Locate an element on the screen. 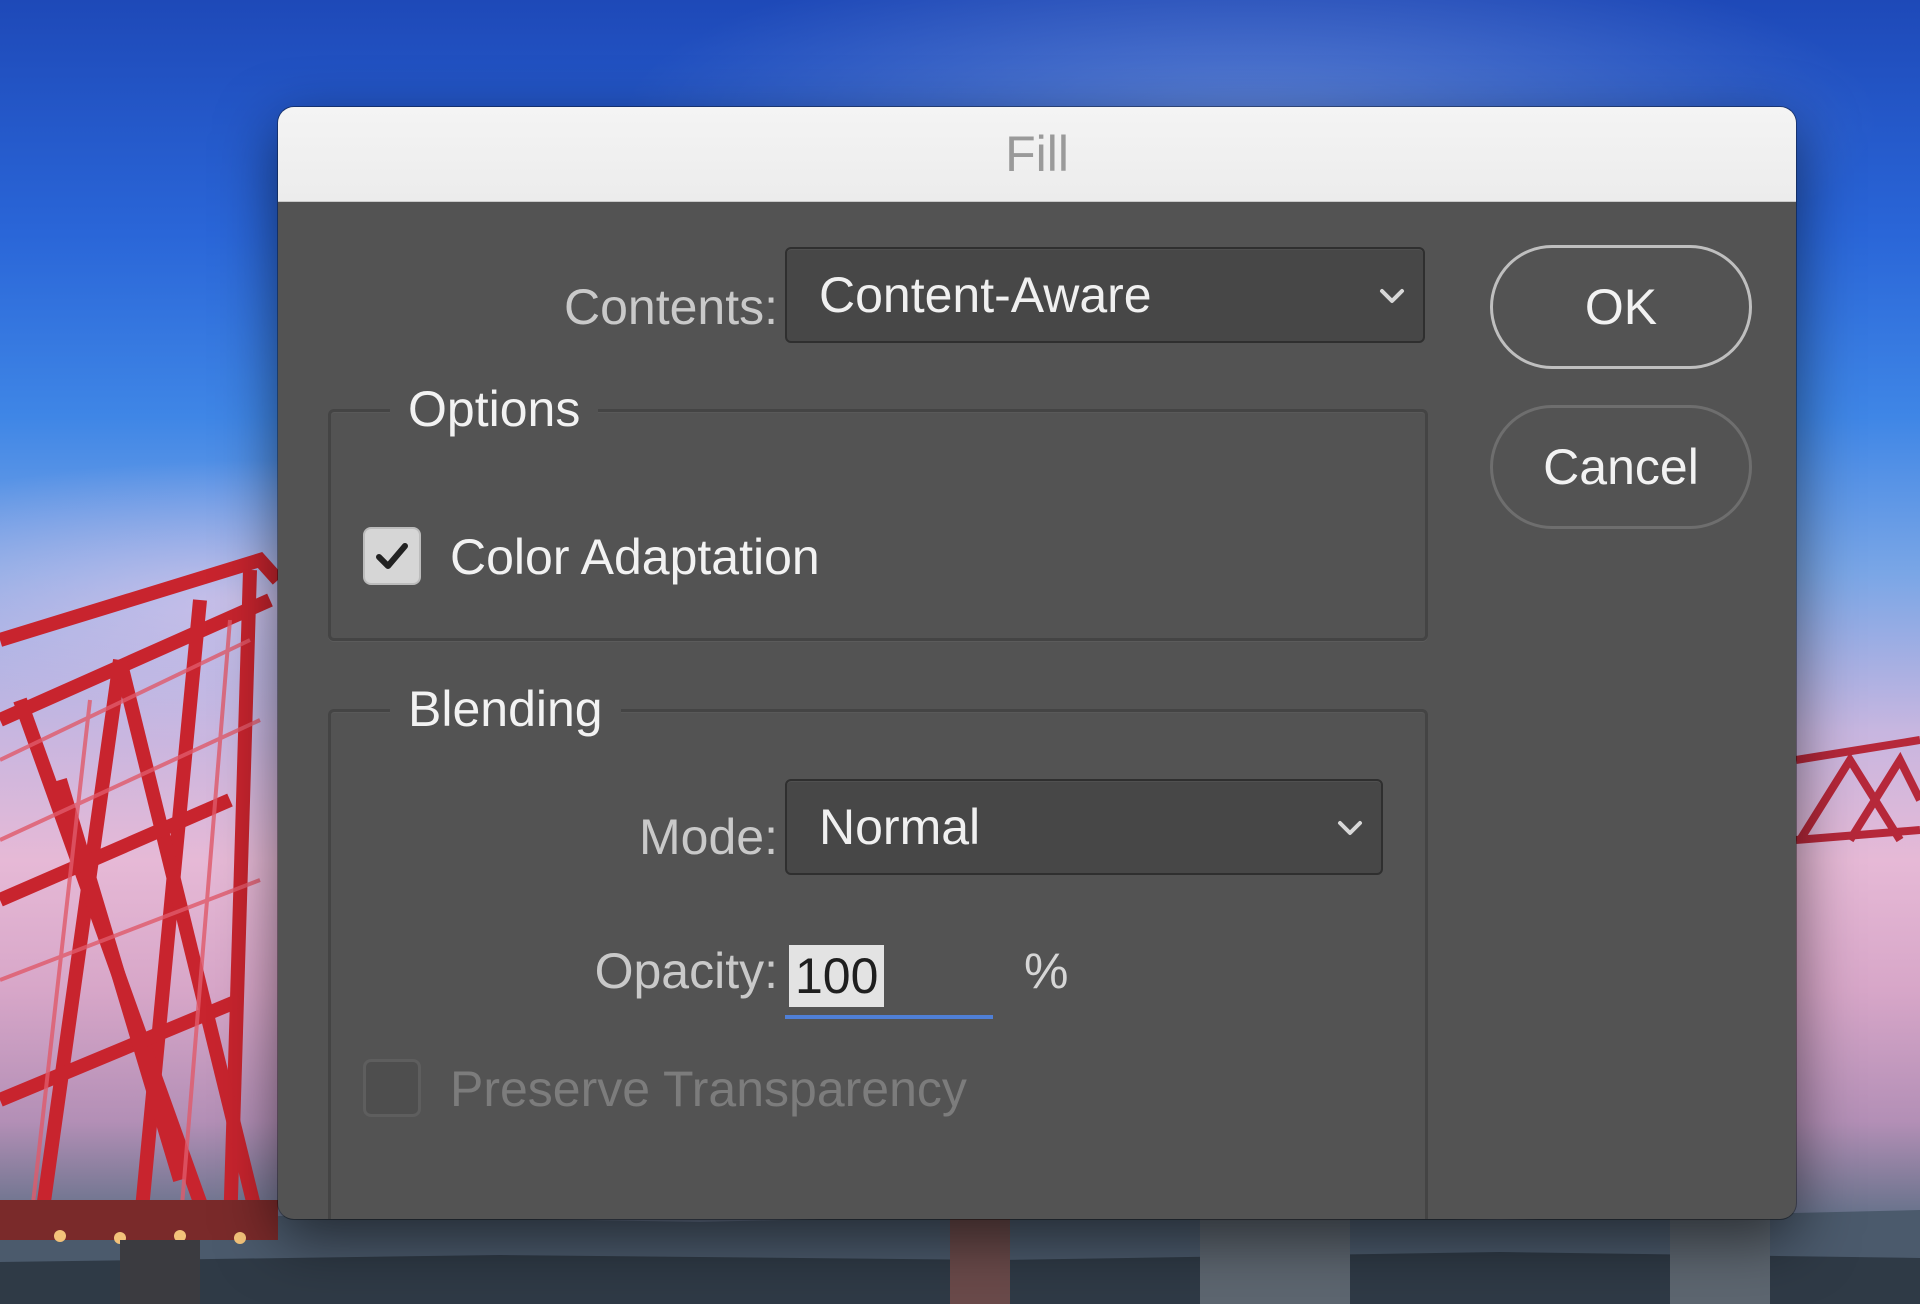 The width and height of the screenshot is (1920, 1304). mode-label: Mode: is located at coordinates (708, 837).